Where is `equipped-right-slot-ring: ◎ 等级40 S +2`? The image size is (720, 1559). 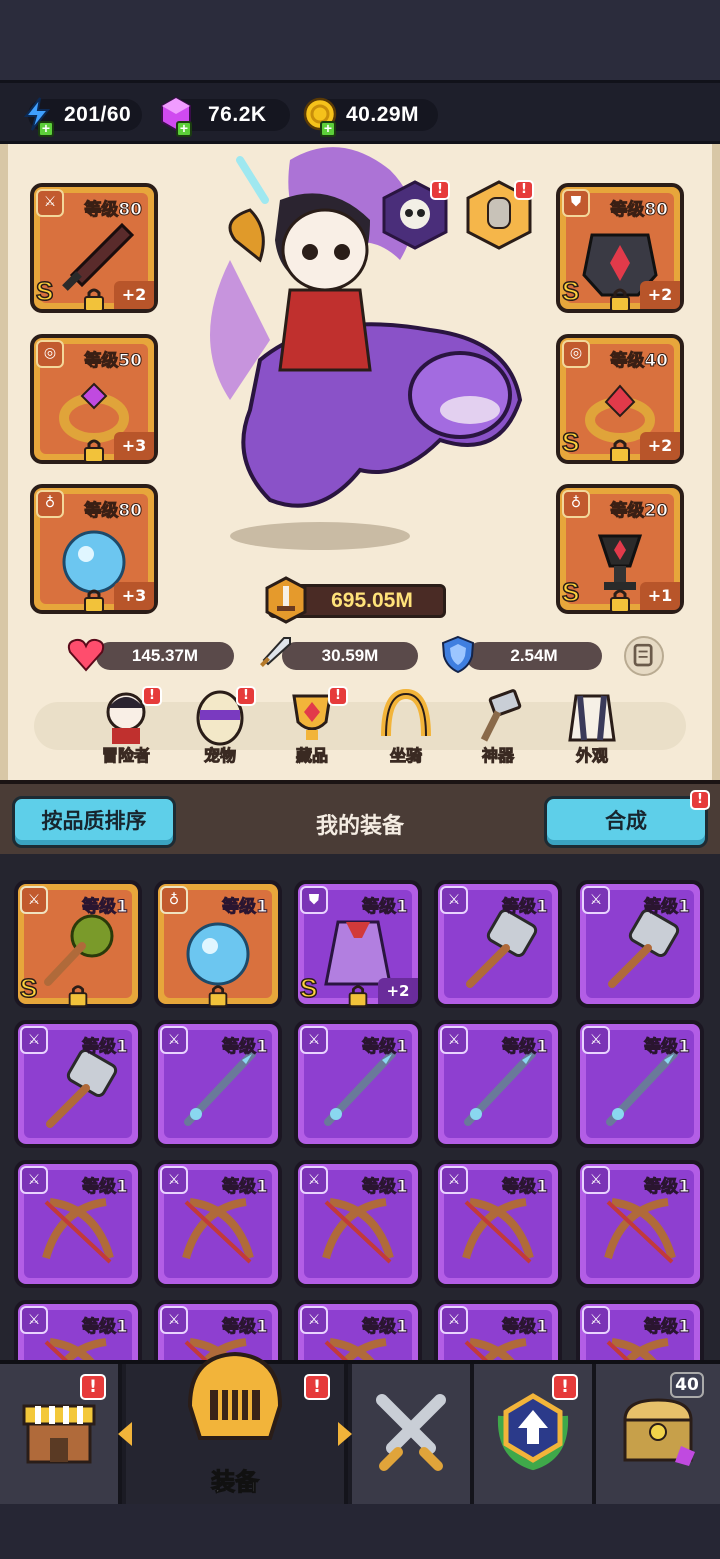 equipped-right-slot-ring: ◎ 等级40 S +2 is located at coordinates (620, 399).